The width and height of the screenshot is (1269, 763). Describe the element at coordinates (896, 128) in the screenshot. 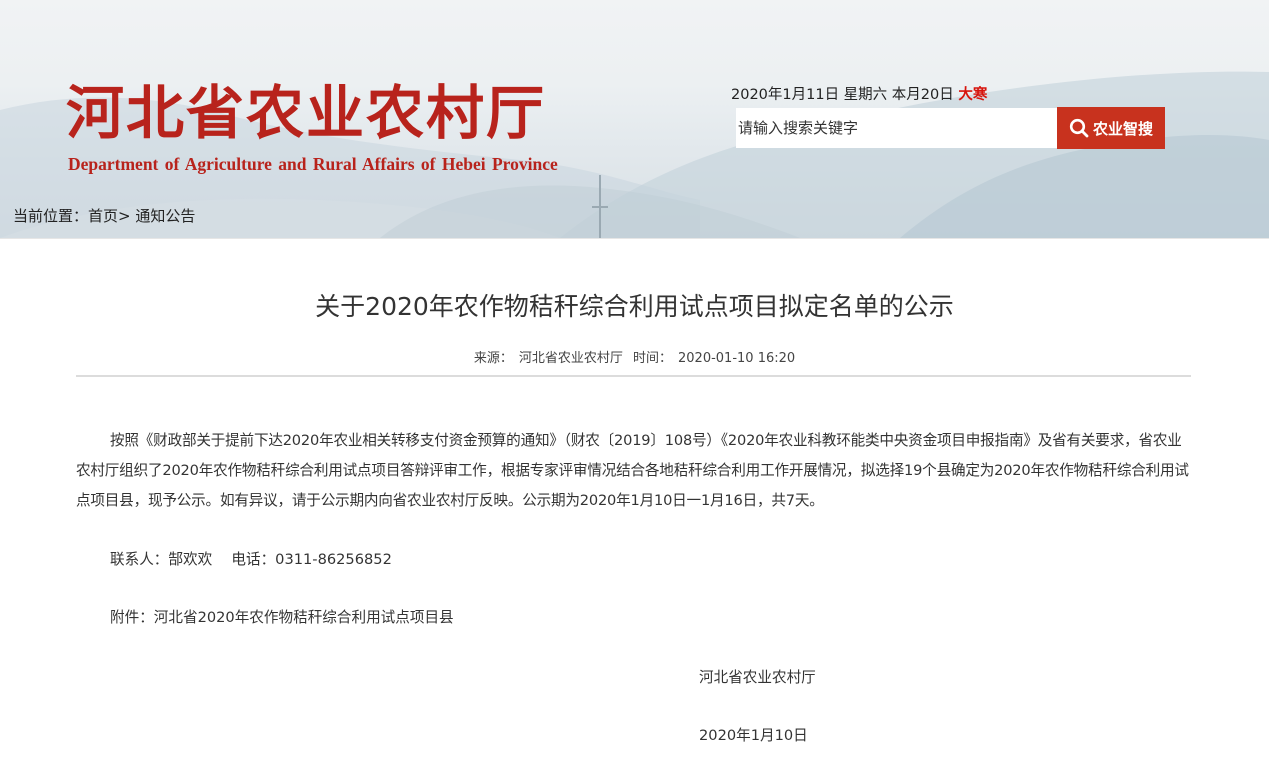

I see `search-input` at that location.